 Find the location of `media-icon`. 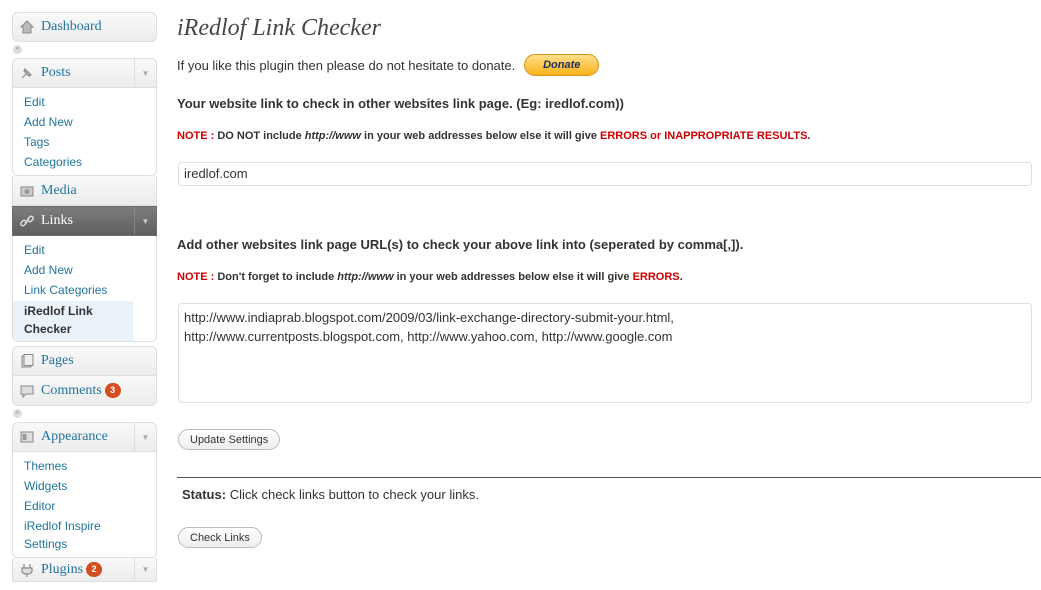

media-icon is located at coordinates (27, 191).